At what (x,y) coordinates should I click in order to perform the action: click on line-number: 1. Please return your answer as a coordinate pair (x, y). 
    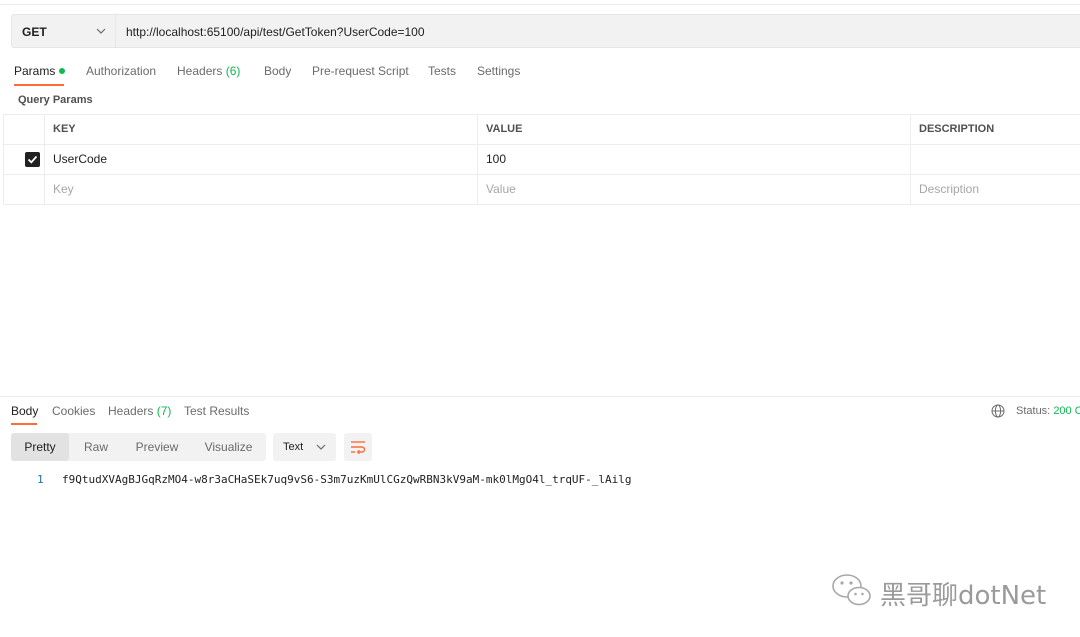
    Looking at the image, I should click on (40, 479).